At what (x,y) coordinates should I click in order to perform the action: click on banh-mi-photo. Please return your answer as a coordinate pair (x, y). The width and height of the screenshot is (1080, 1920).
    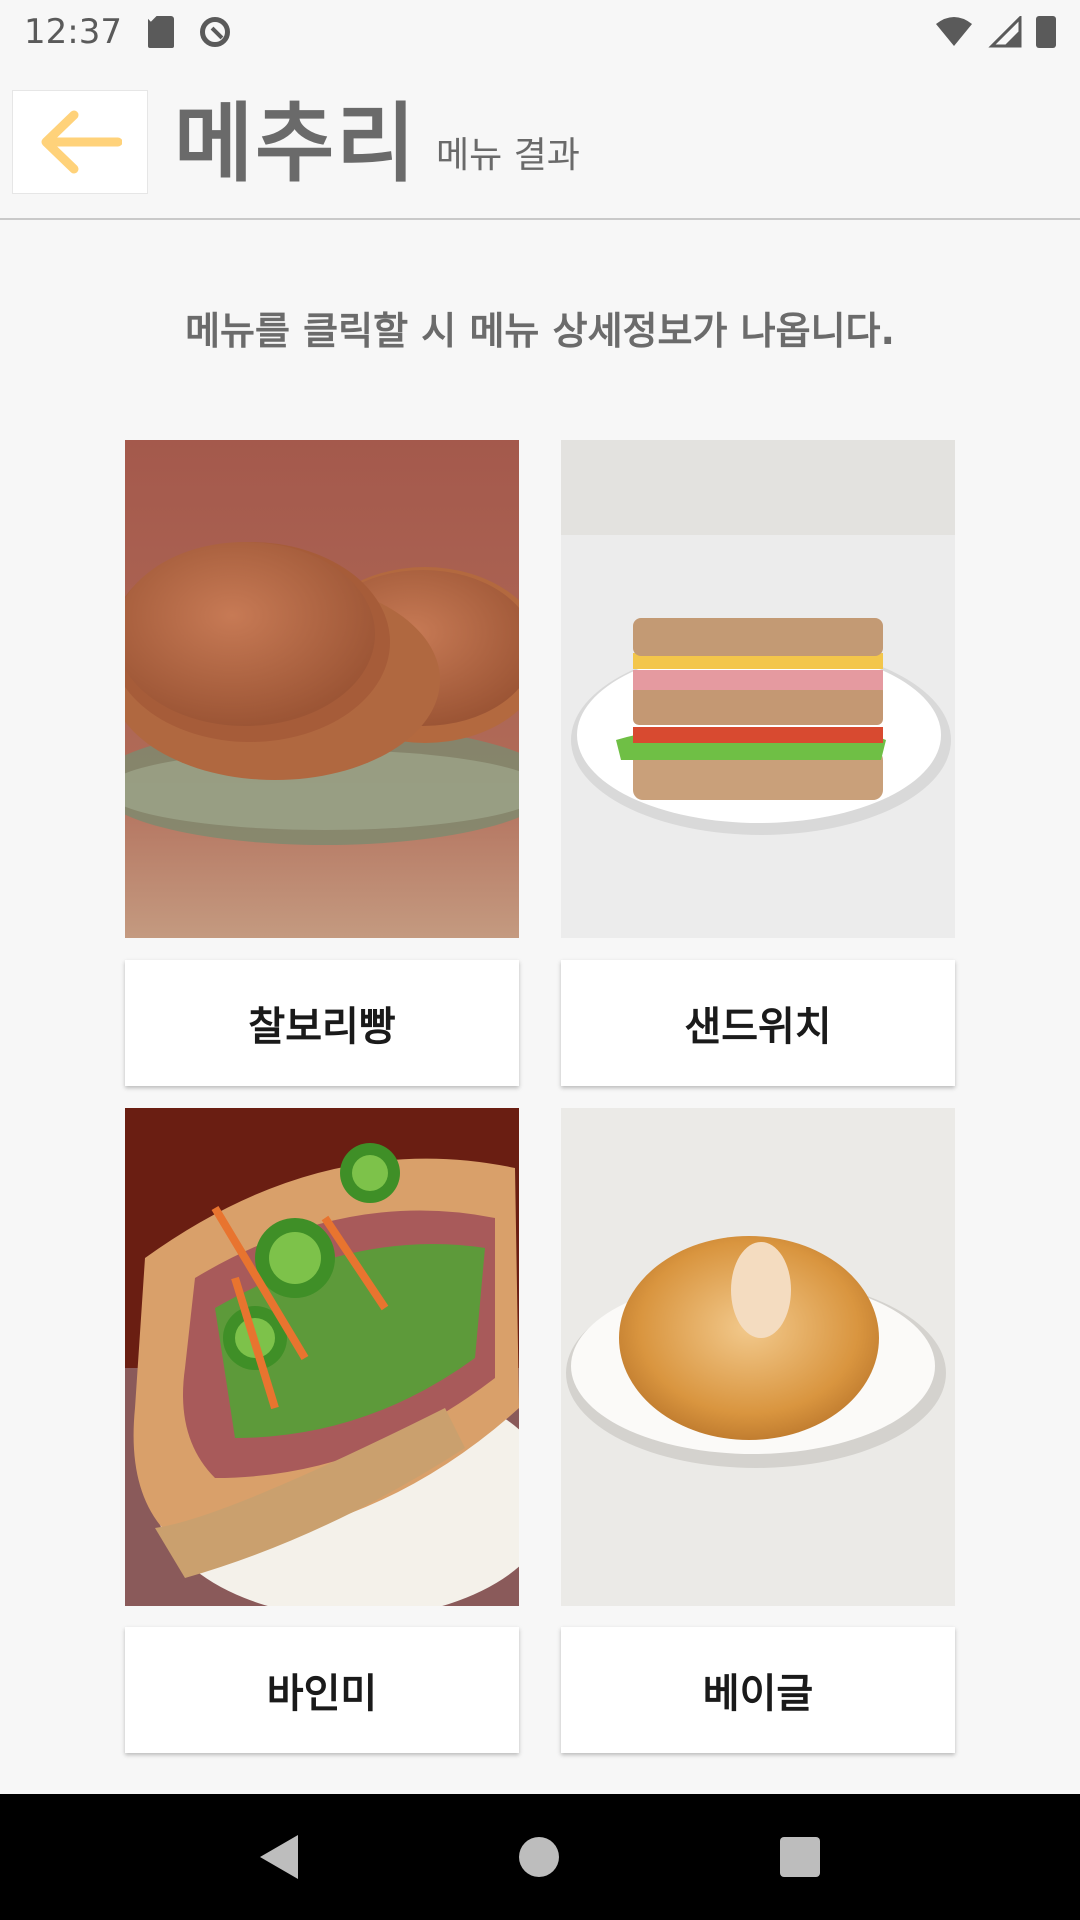
    Looking at the image, I should click on (322, 1357).